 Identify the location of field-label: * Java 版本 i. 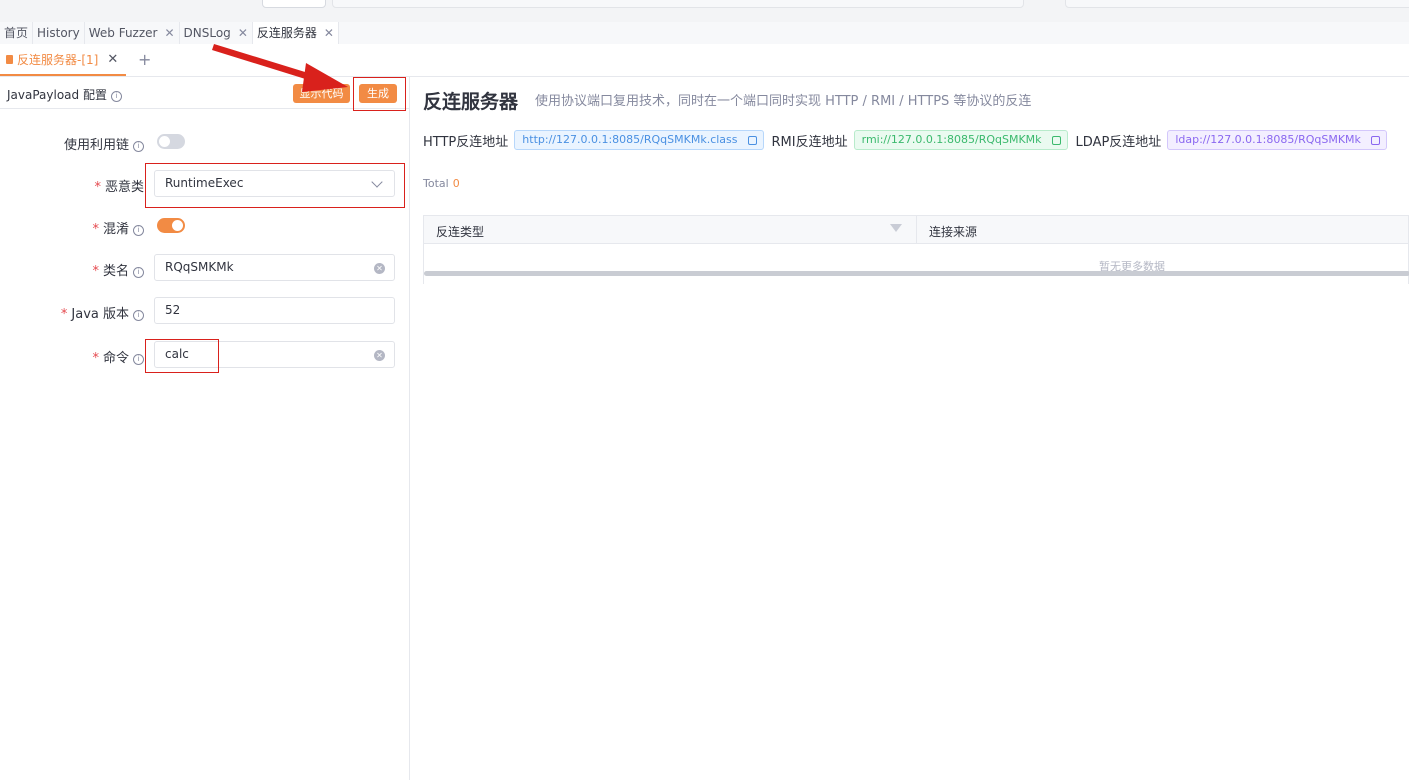
(102, 312).